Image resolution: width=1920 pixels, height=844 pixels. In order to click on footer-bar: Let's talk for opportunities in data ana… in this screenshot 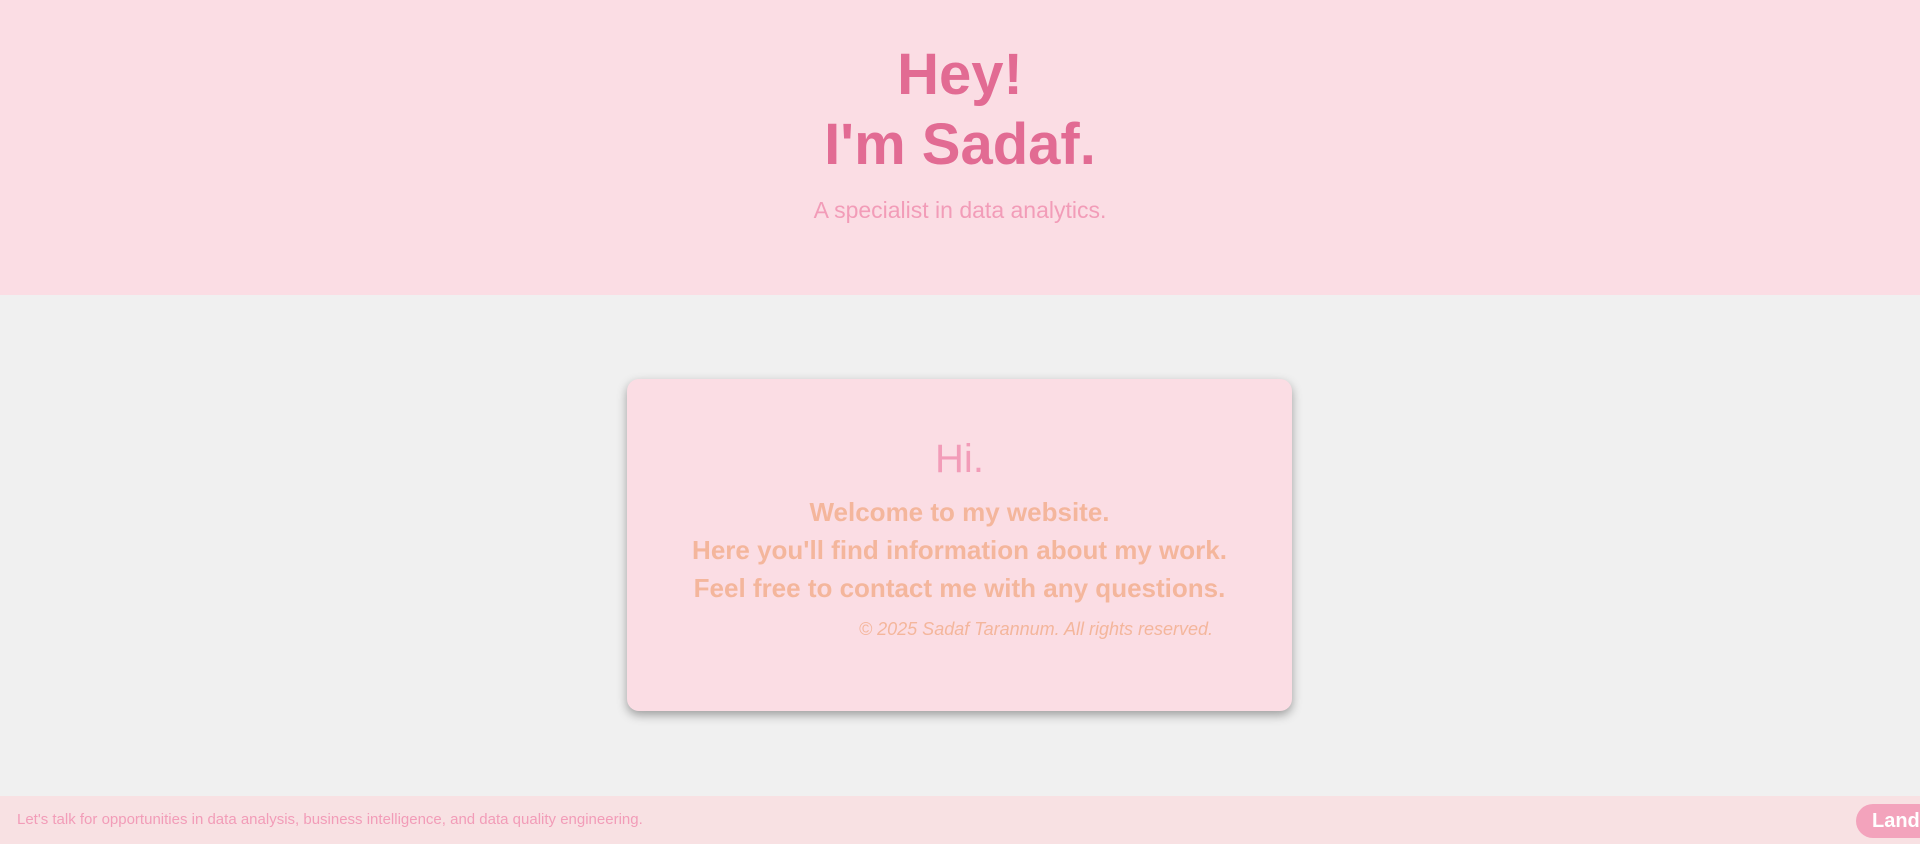, I will do `click(960, 820)`.